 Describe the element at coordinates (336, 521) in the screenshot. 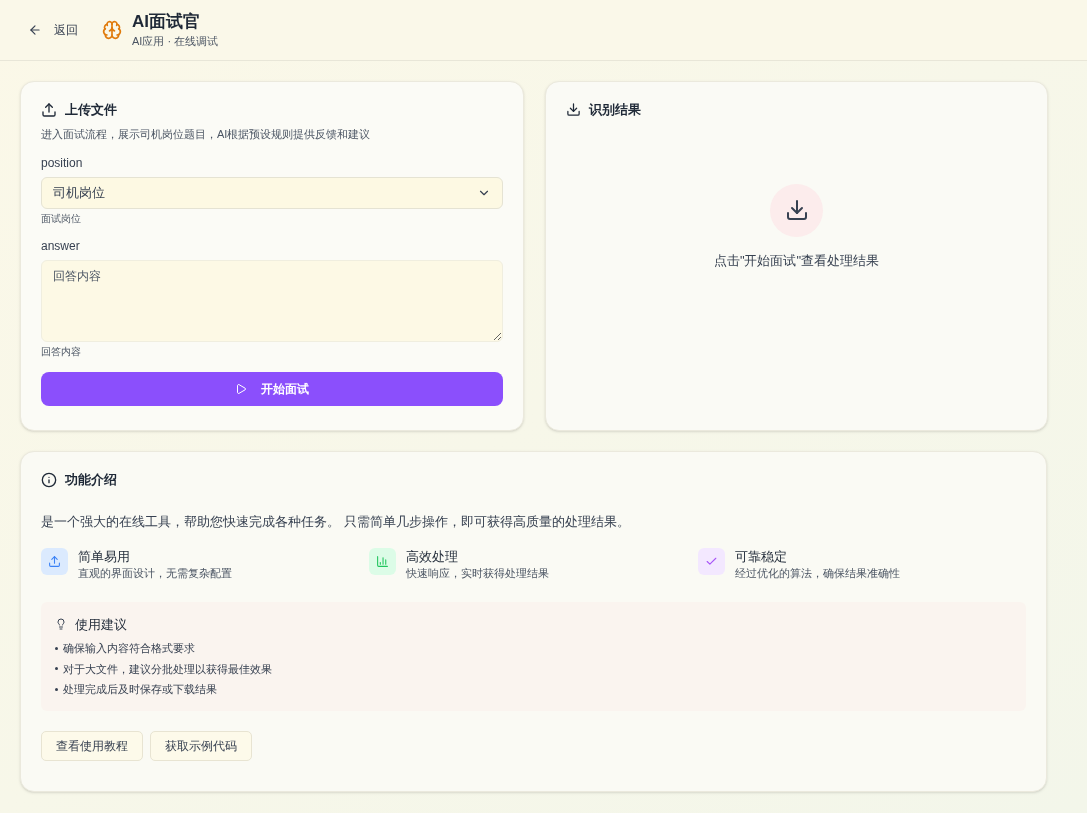

I see `intro-summary: 是一个强大的在线工具，帮助您快速完成各种任务。 只需简单几步操作，即可获得高质量的处理结果。` at that location.